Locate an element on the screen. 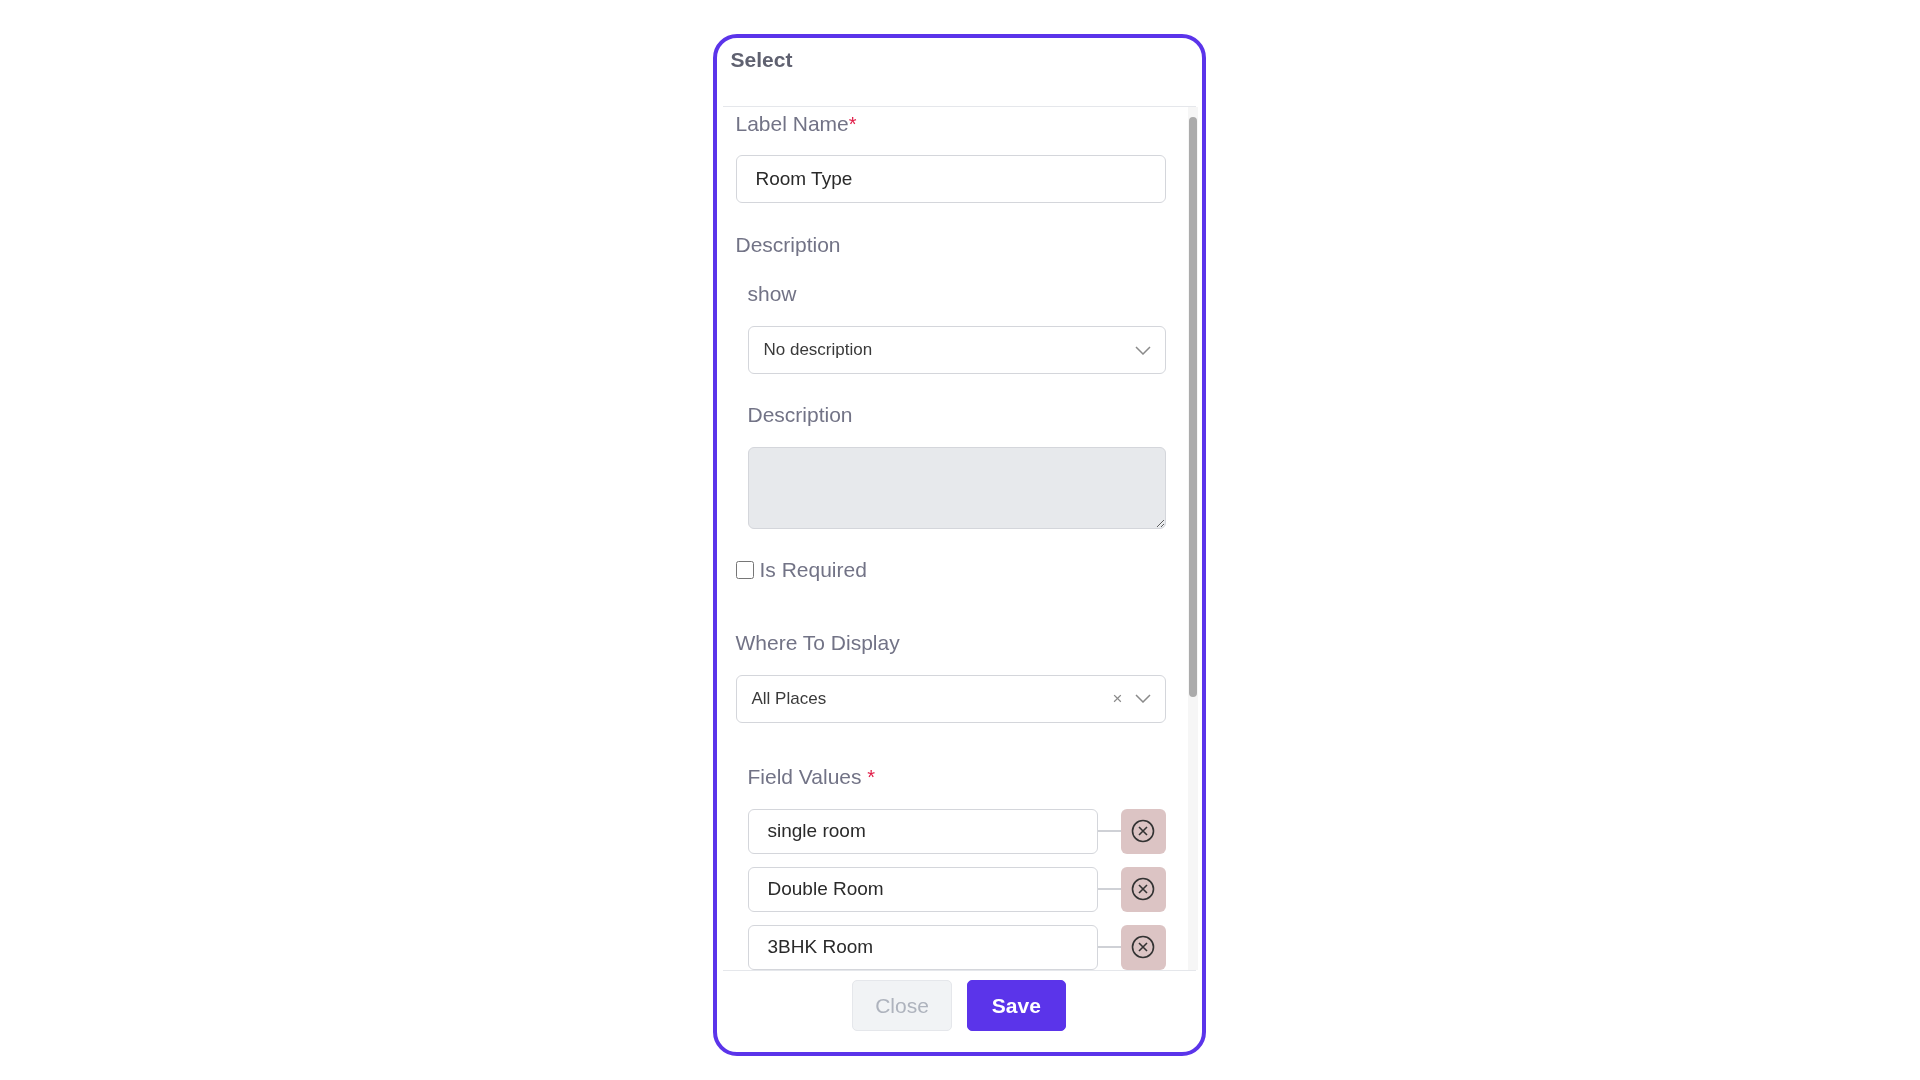 This screenshot has width=1920, height=1080. section-label: Description is located at coordinates (788, 245).